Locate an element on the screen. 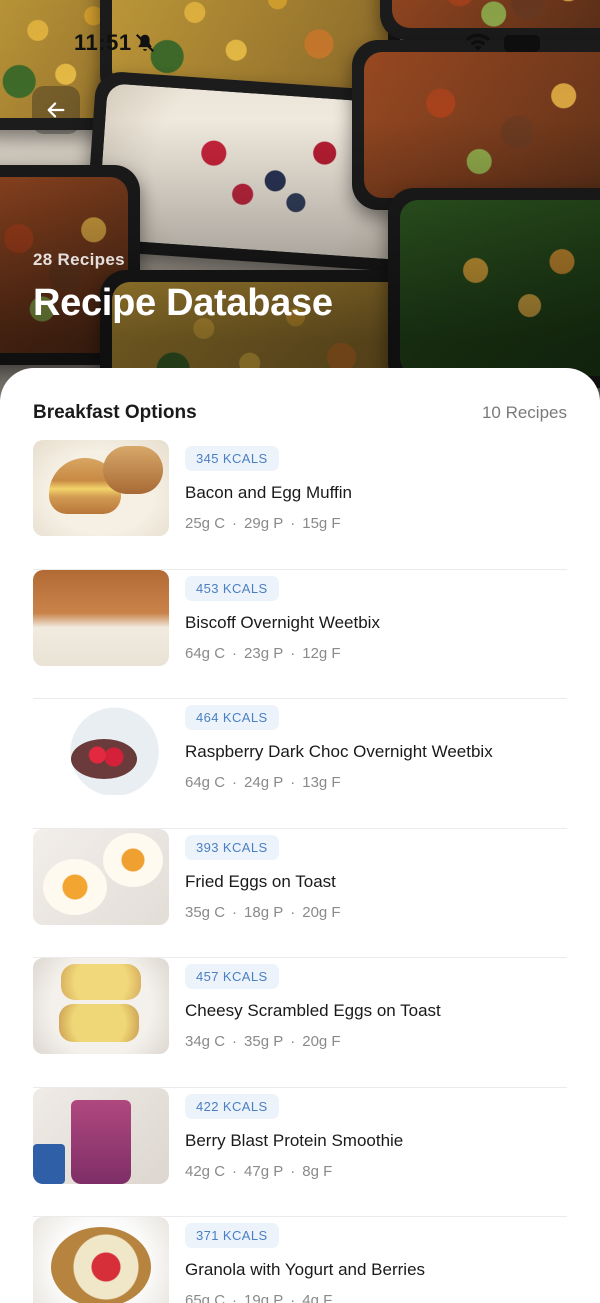 The width and height of the screenshot is (600, 1303). fat: 13g F is located at coordinates (321, 782).